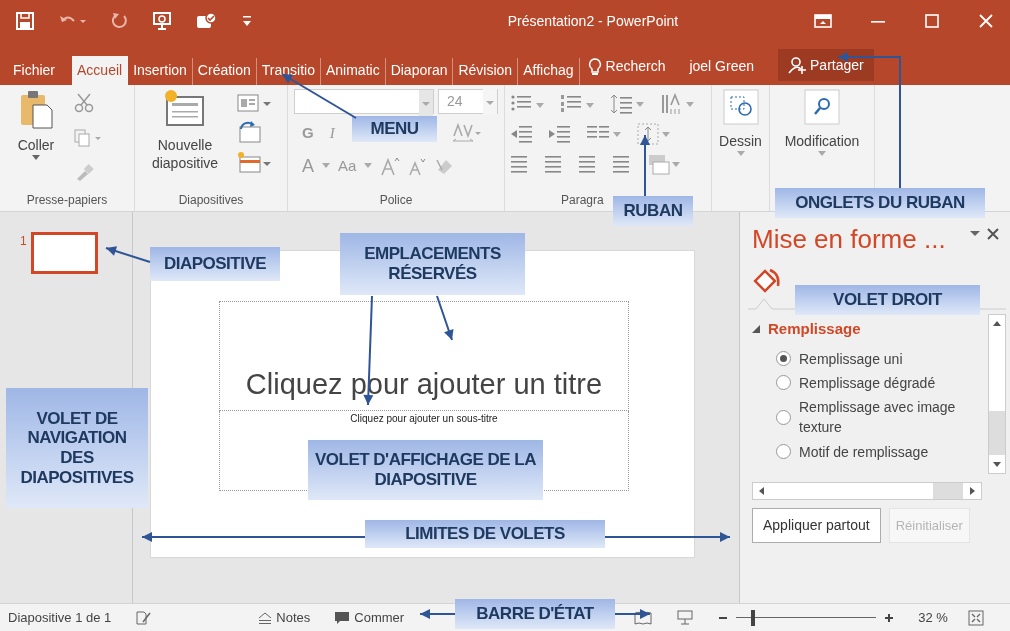 Image resolution: width=1010 pixels, height=631 pixels. Describe the element at coordinates (878, 418) in the screenshot. I see `radio-label: Remplissage avec image texture` at that location.